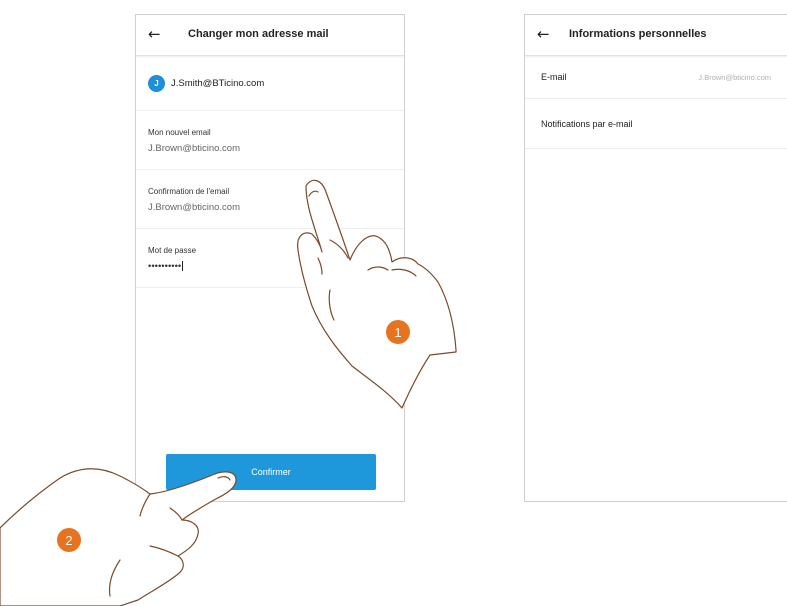 This screenshot has height=606, width=787. I want to click on password-label: Mot de passe, so click(172, 250).